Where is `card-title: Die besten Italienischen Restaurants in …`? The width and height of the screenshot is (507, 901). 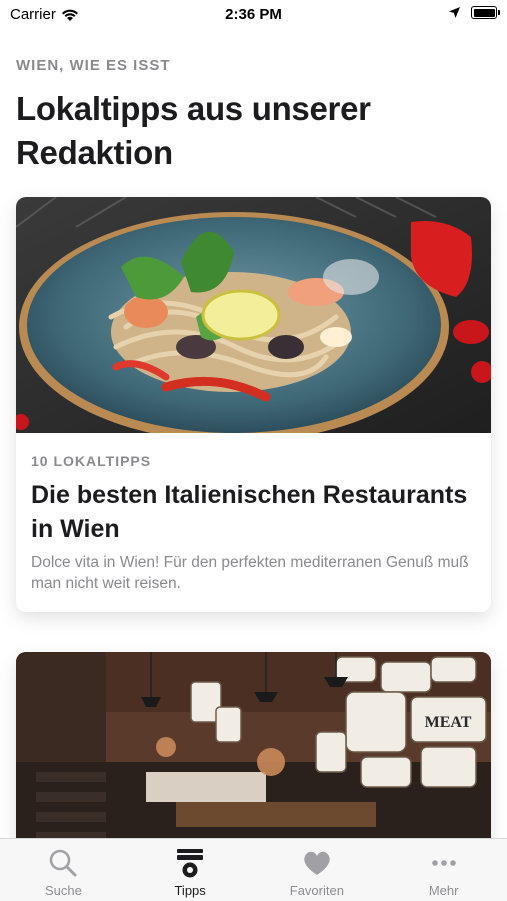 card-title: Die besten Italienischen Restaurants in … is located at coordinates (249, 512).